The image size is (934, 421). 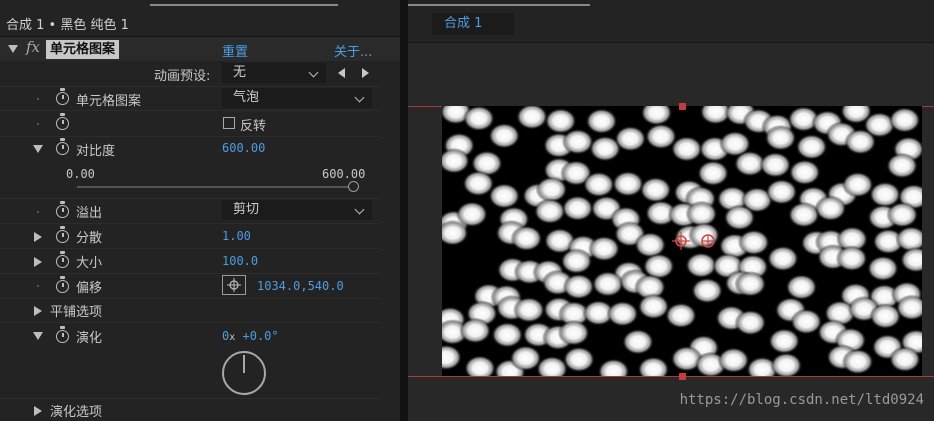 What do you see at coordinates (38, 149) in the screenshot?
I see `contrast-expand-triangle-icon` at bounding box center [38, 149].